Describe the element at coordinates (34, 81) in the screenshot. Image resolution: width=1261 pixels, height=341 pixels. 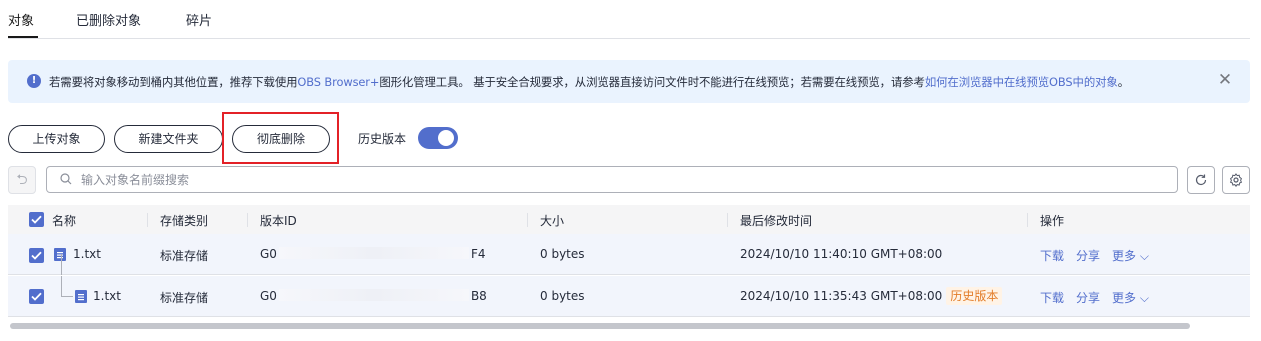
I see `info-icon: !` at that location.